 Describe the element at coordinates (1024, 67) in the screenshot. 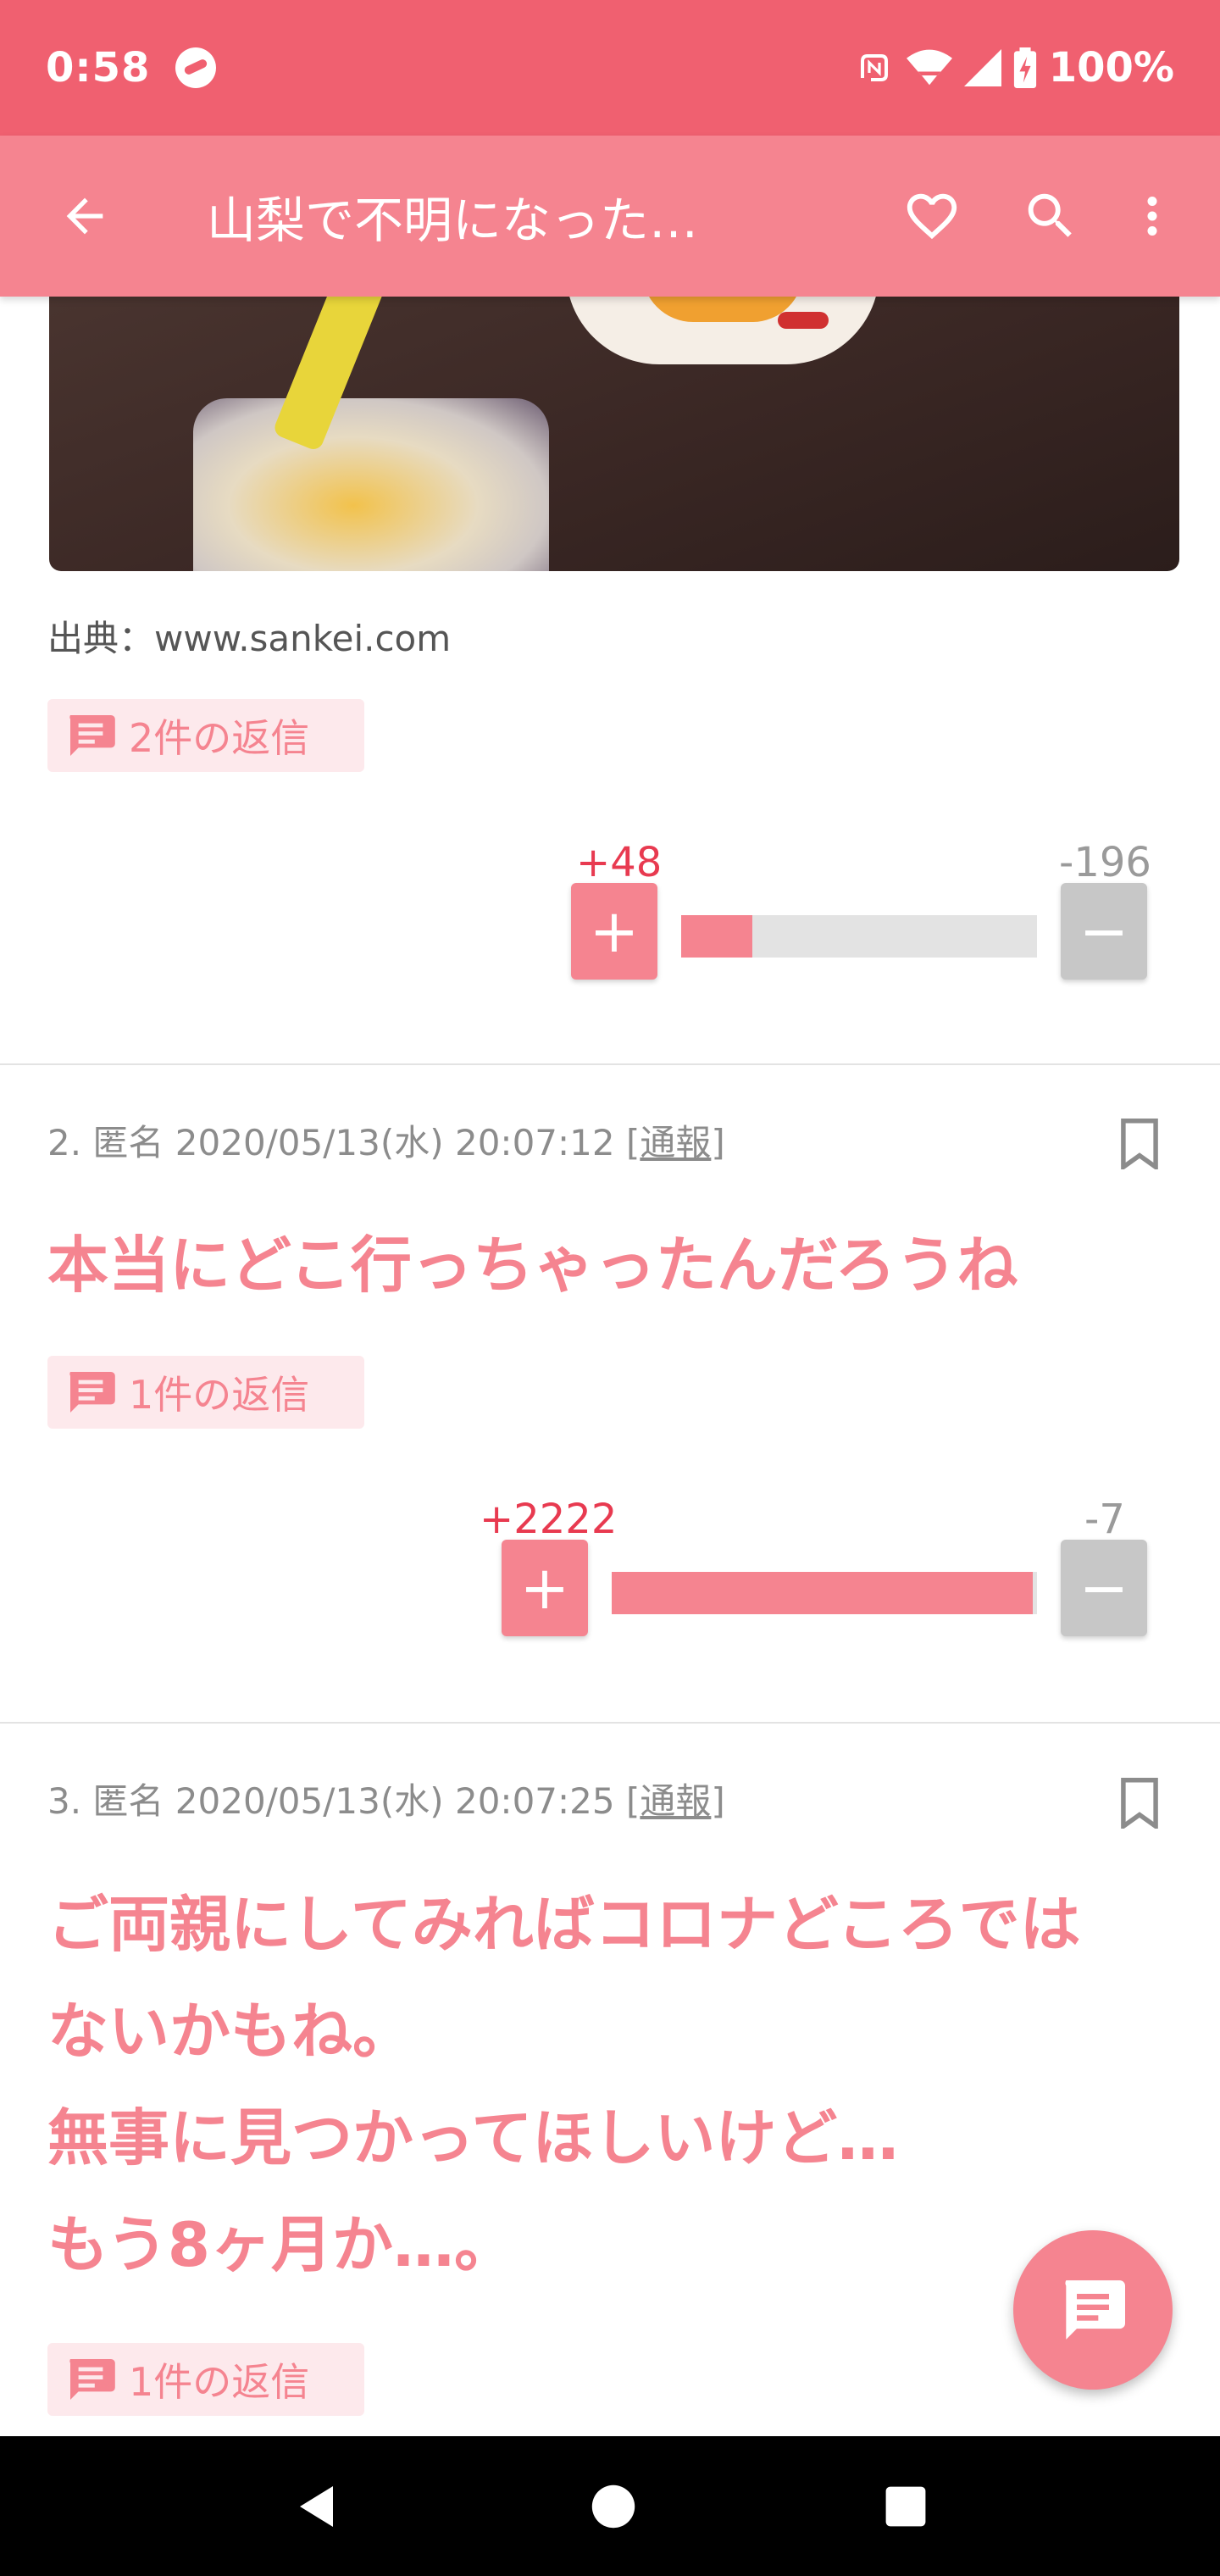

I see `battery-icon` at that location.